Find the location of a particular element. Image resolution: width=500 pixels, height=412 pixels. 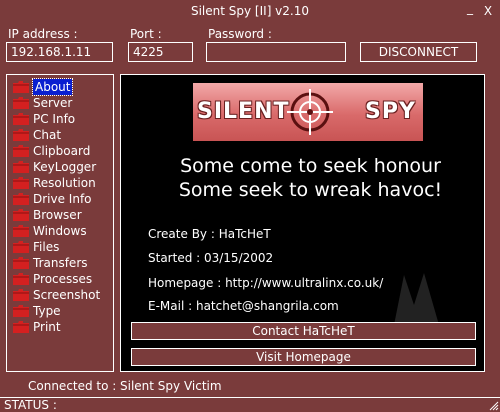

sidebar-item-label: Transfers is located at coordinates (60, 263).